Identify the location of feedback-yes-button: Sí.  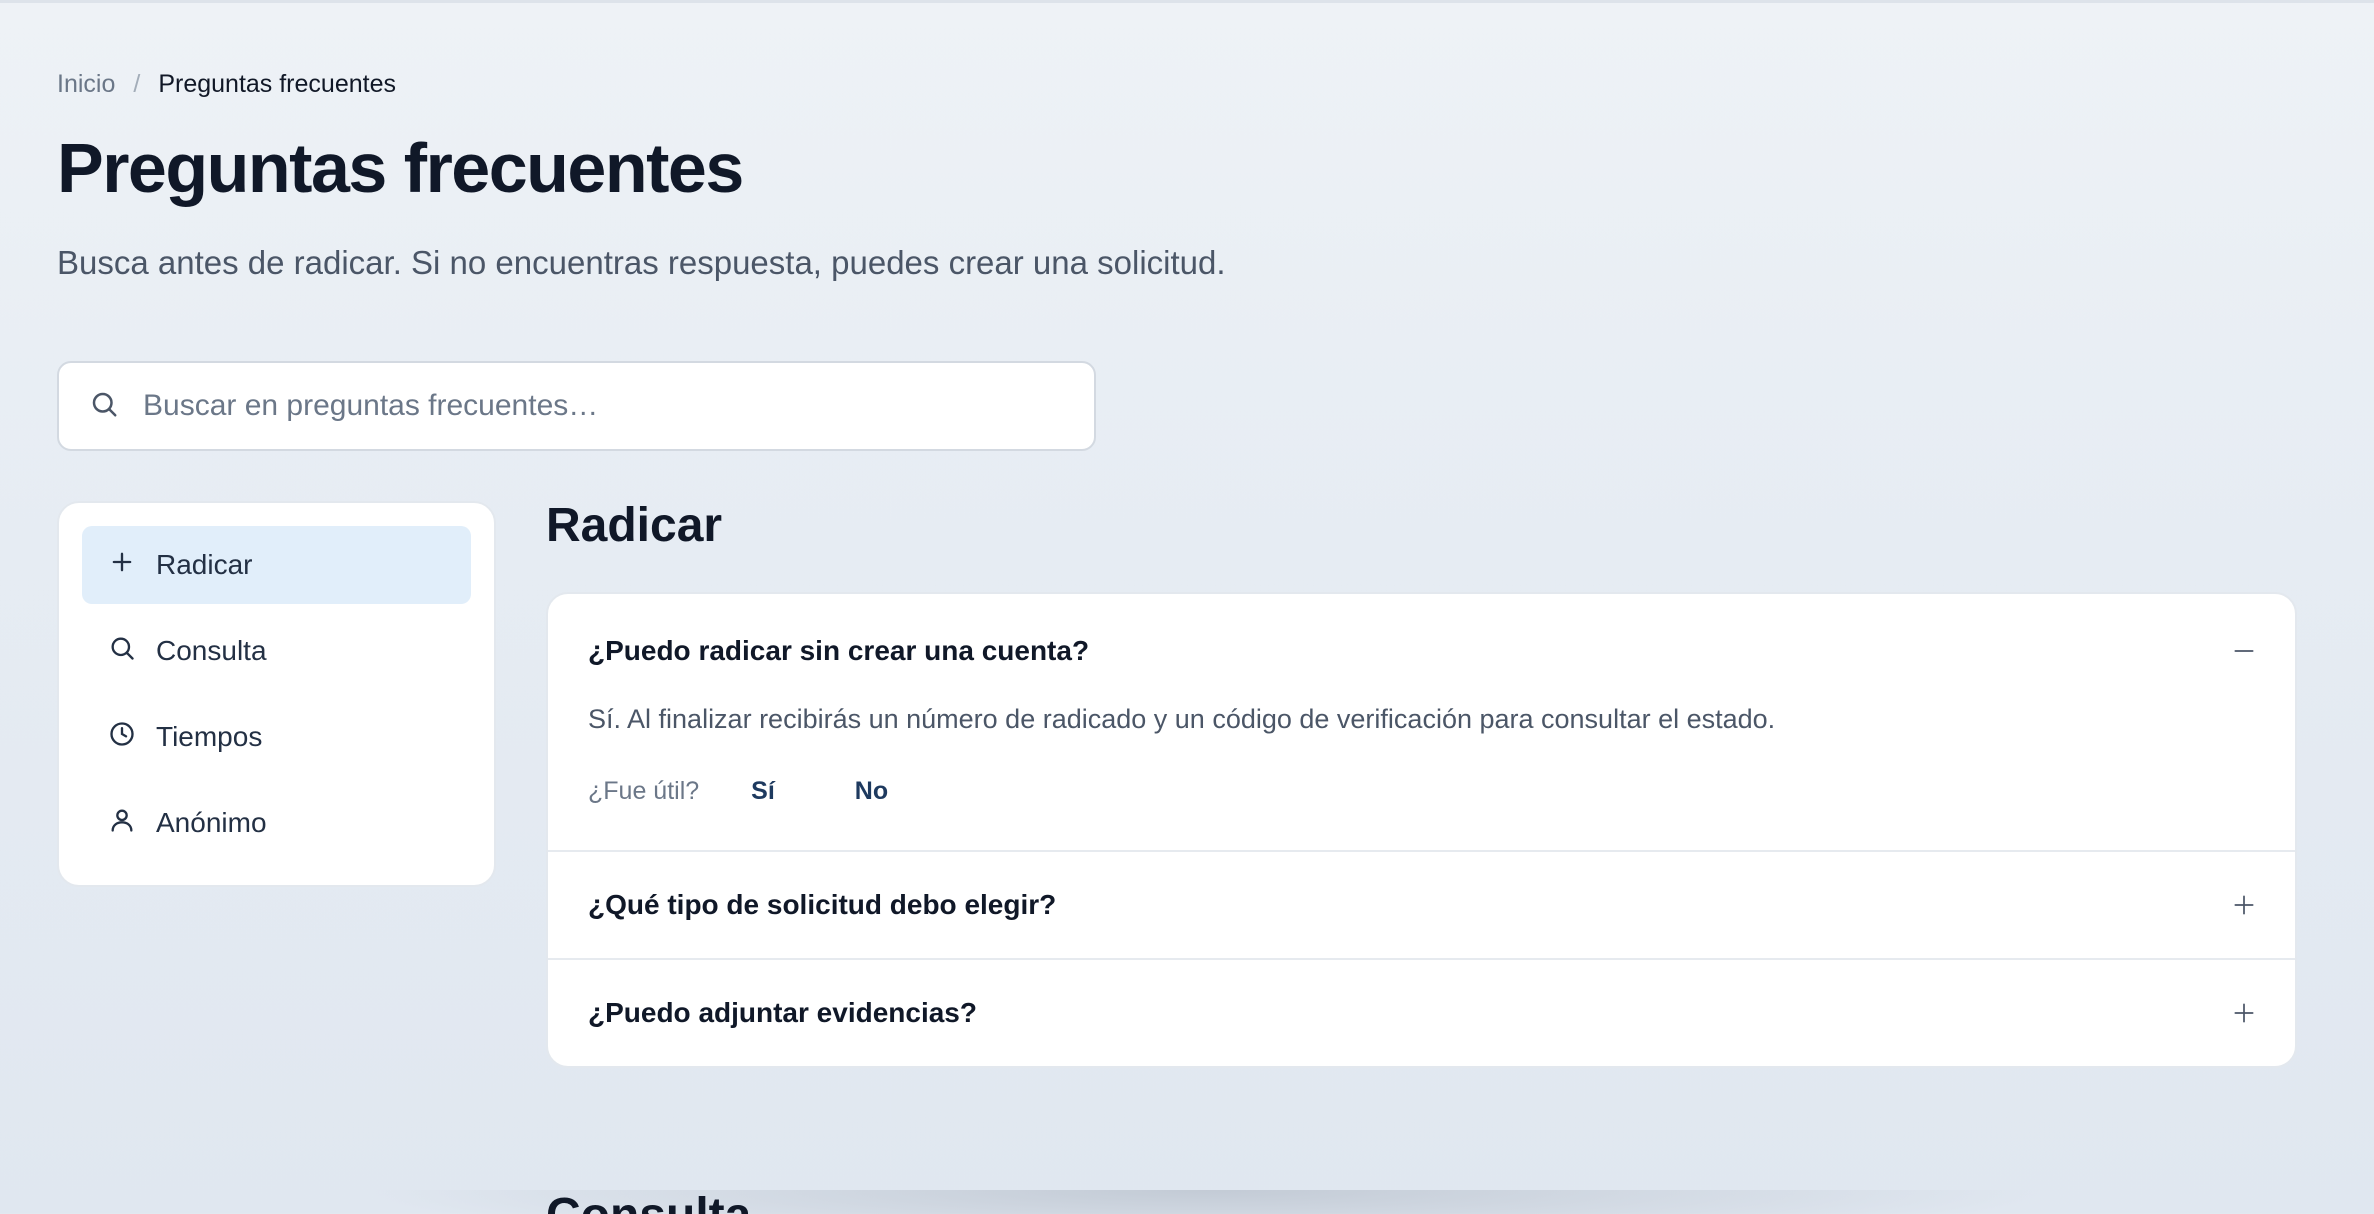
(763, 791).